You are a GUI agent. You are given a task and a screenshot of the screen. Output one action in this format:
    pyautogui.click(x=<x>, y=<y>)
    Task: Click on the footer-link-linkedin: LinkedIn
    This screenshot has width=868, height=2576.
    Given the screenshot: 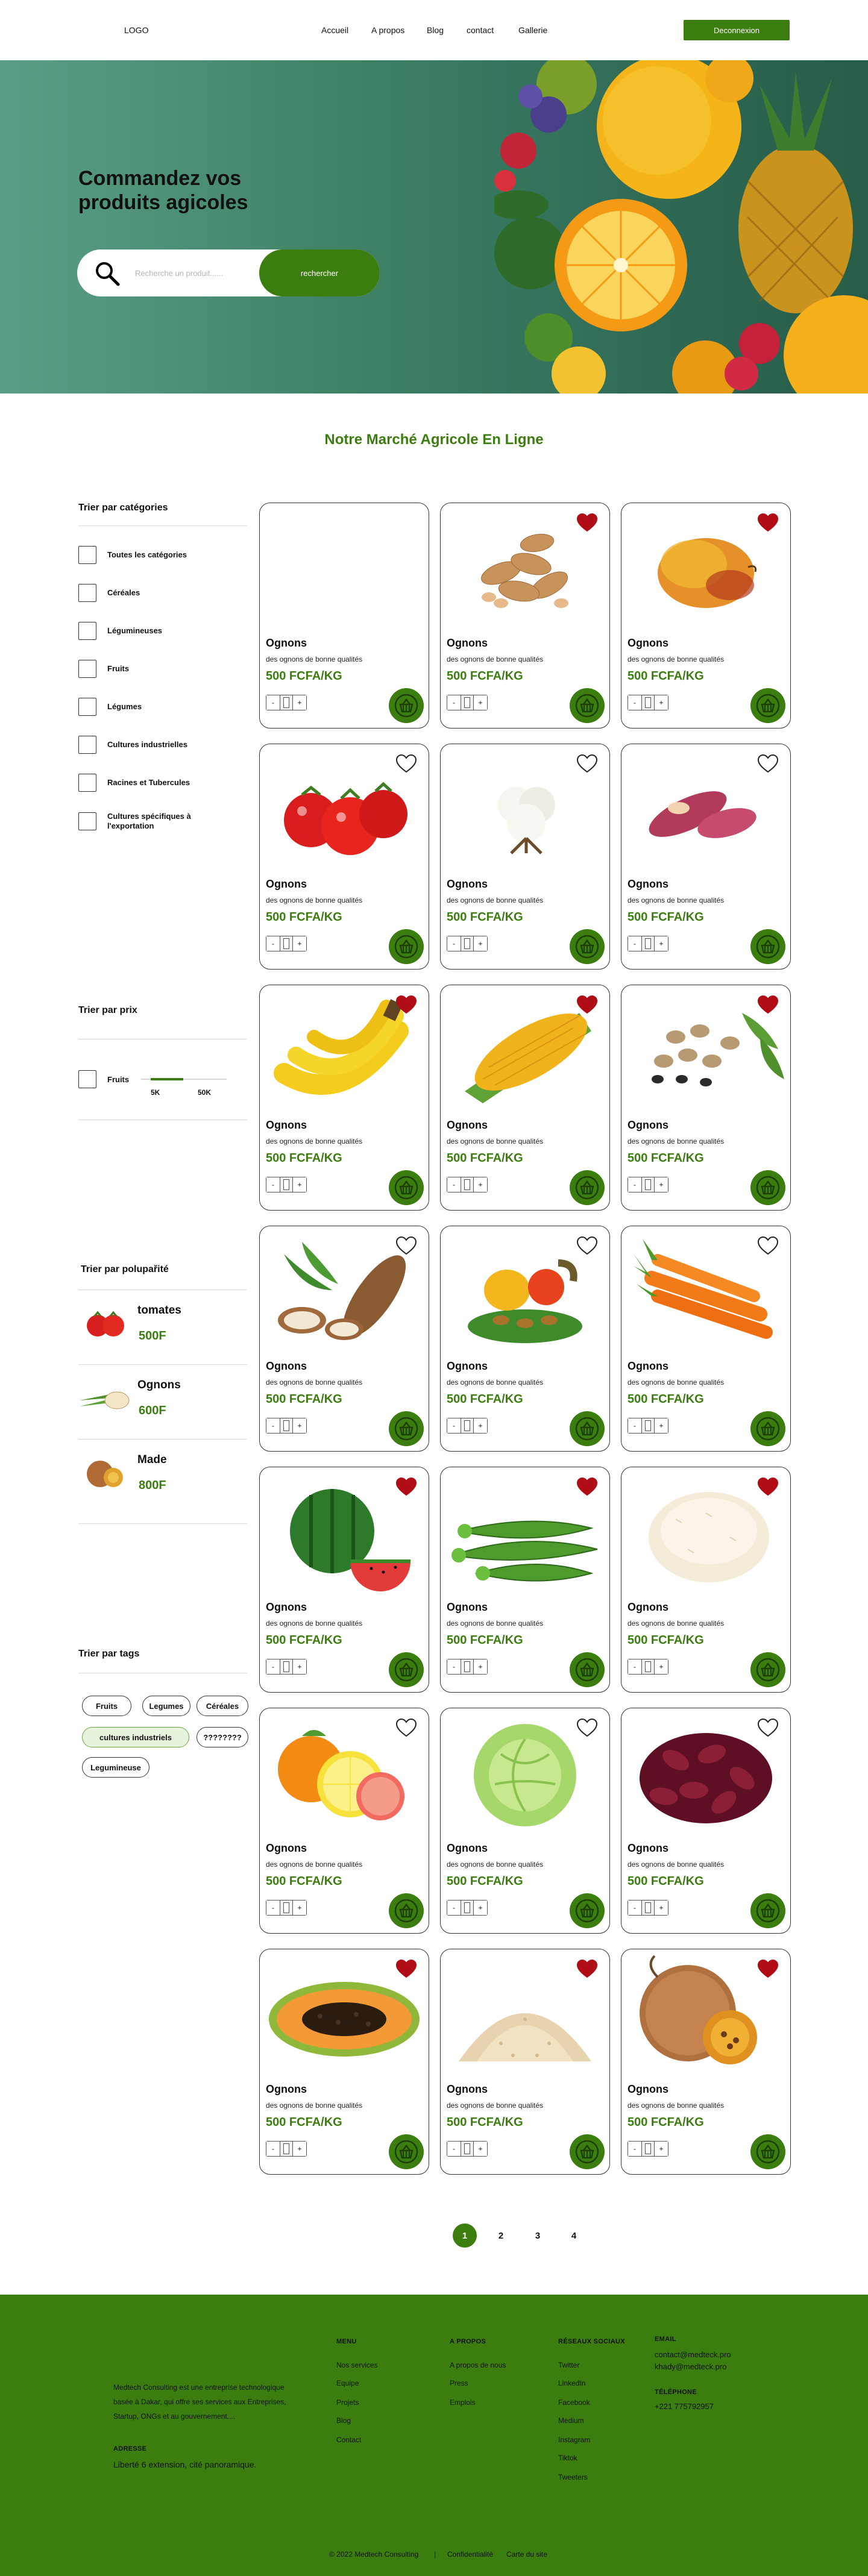 What is the action you would take?
    pyautogui.click(x=571, y=2383)
    